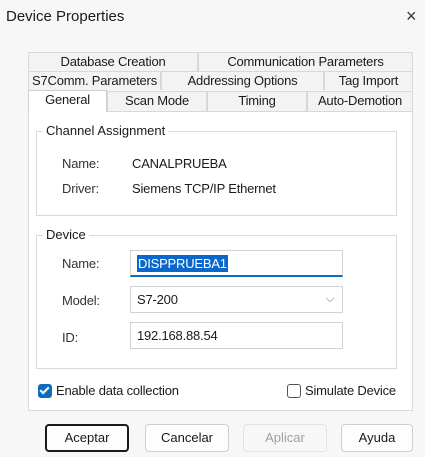  I want to click on device-model-select: S7-200 ⌵, so click(236, 299).